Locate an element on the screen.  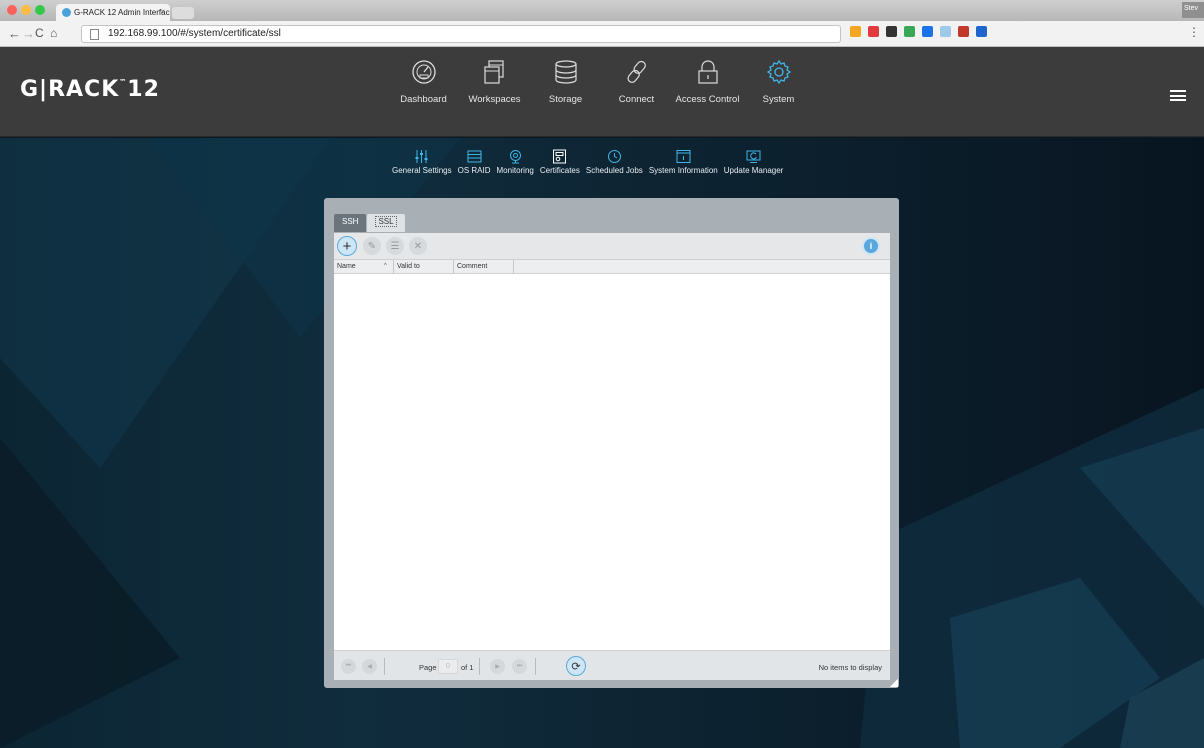
nav-label: Access Control is located at coordinates (707, 99).